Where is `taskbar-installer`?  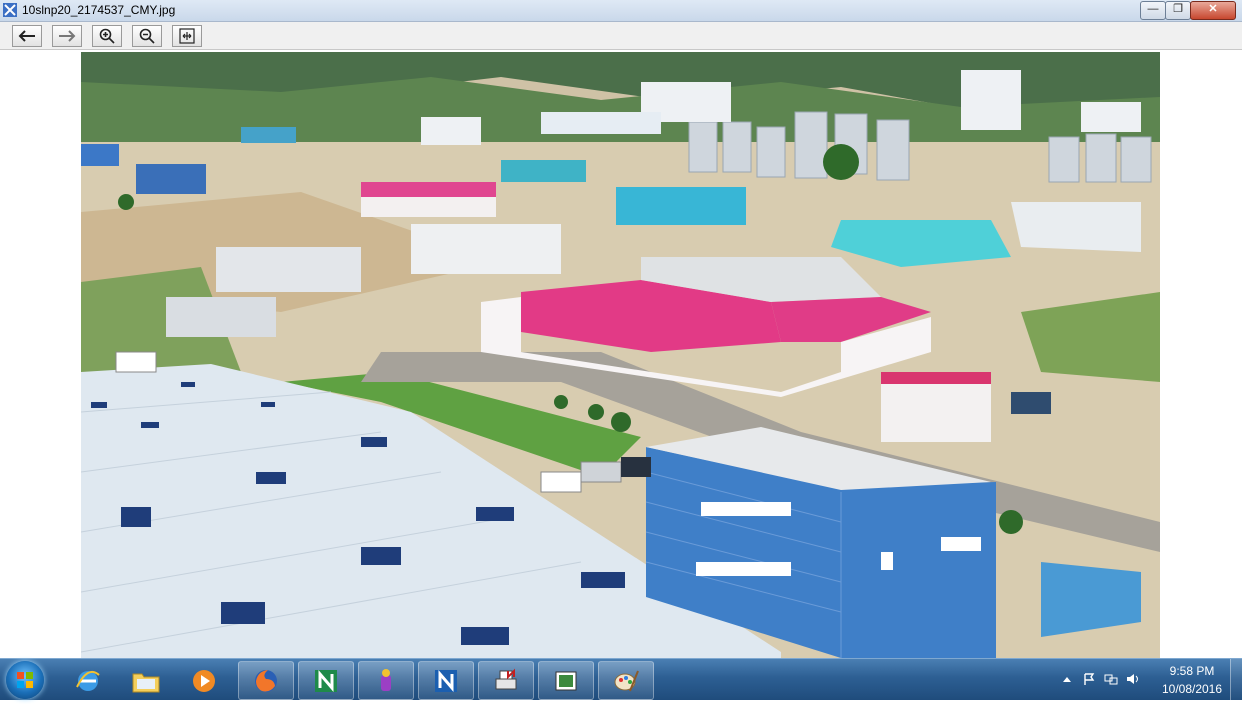 taskbar-installer is located at coordinates (386, 680).